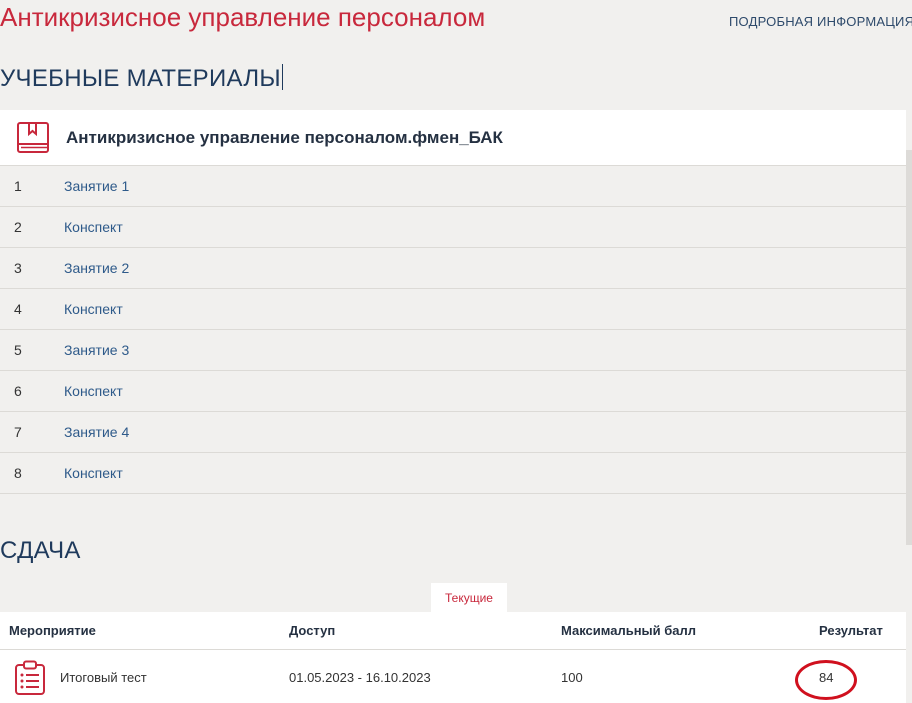  Describe the element at coordinates (453, 309) in the screenshot. I see `list-item: 4 Конспект` at that location.